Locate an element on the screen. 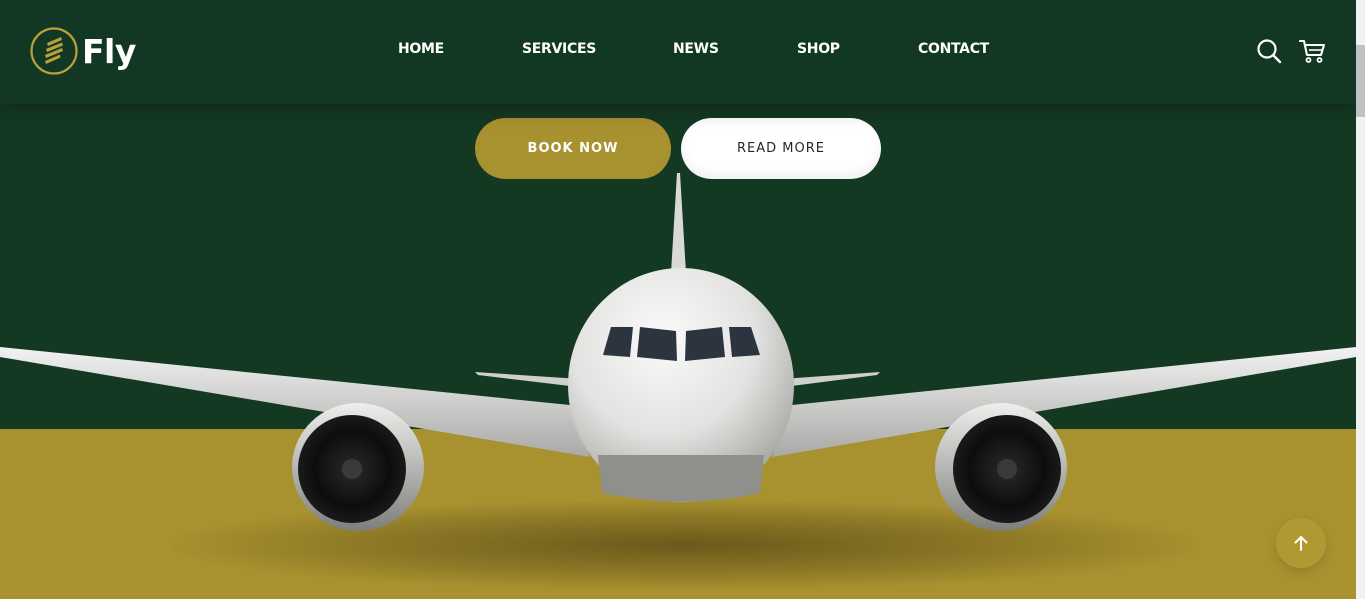 This screenshot has width=1365, height=599. nav-item-services: SERVICES is located at coordinates (559, 49).